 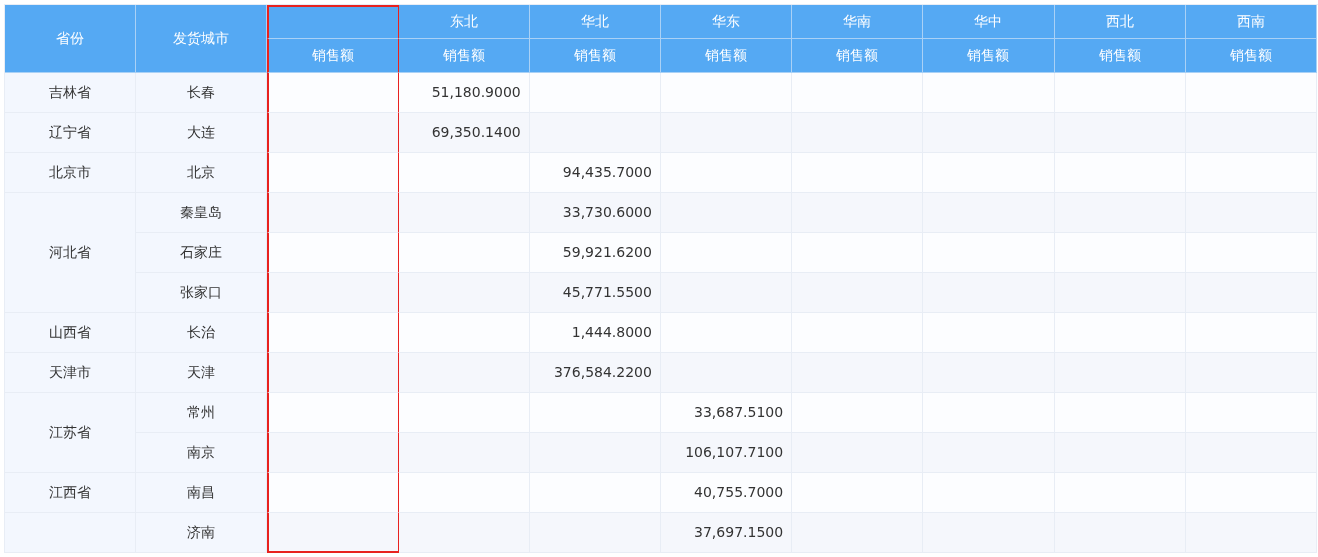 I want to click on table-cell: 江西省, so click(x=71, y=493).